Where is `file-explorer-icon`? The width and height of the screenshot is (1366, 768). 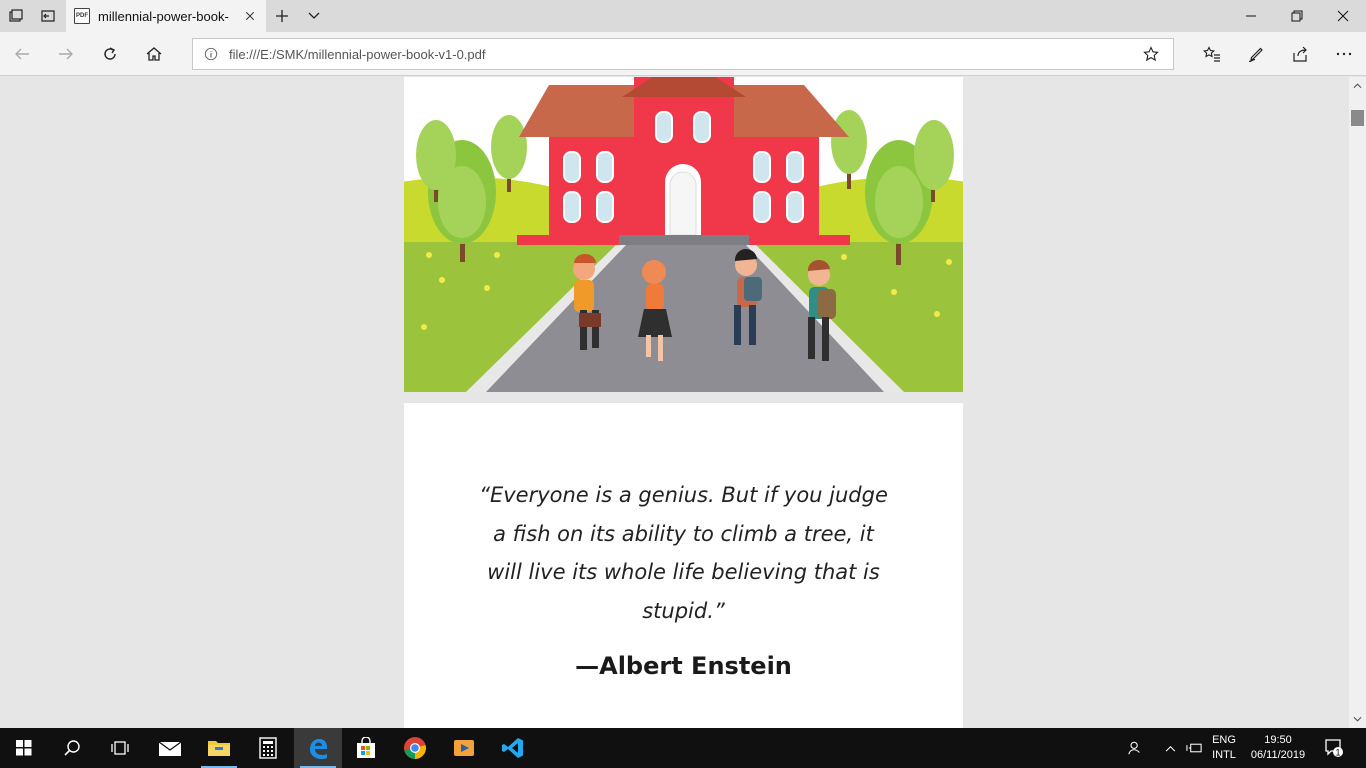 file-explorer-icon is located at coordinates (219, 748).